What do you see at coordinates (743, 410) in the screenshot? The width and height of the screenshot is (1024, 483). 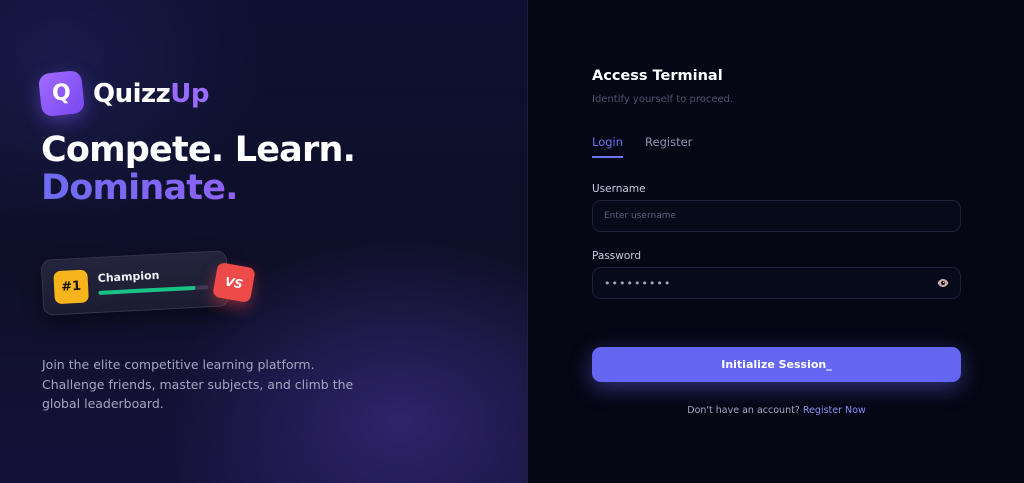 I see `register-prompt-text: Don't have an account?` at bounding box center [743, 410].